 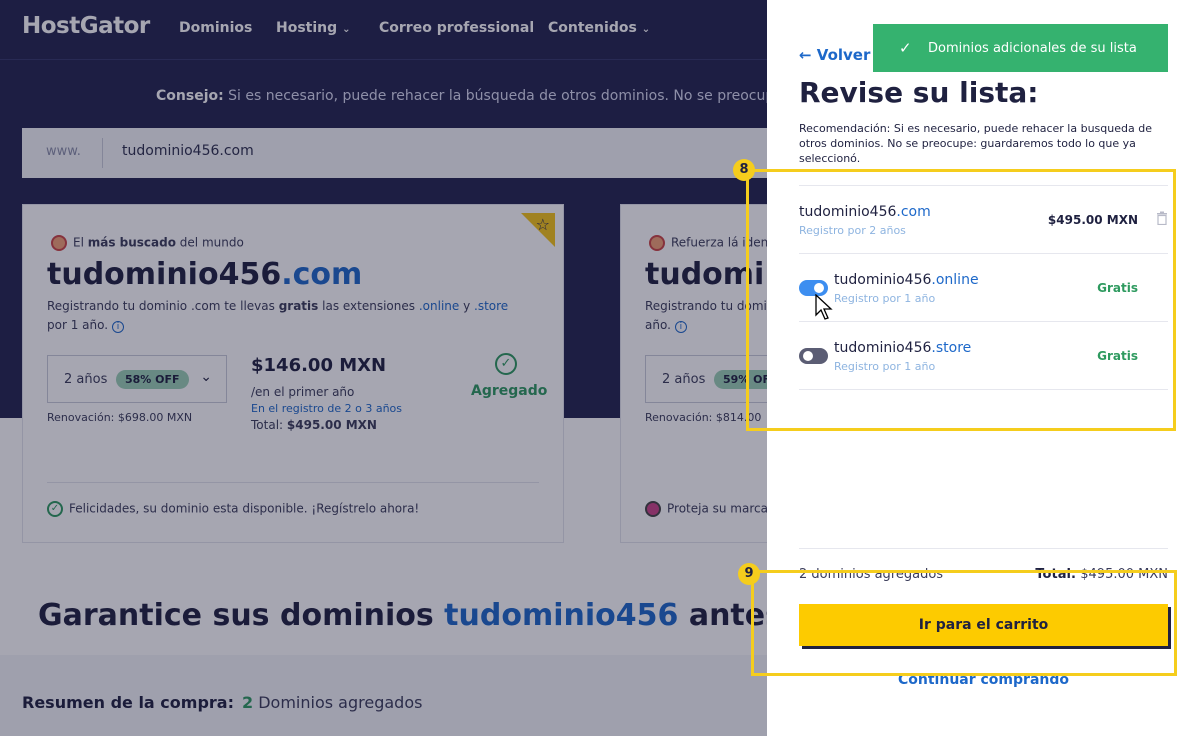 I want to click on annotation-badge-8: 8, so click(x=744, y=170).